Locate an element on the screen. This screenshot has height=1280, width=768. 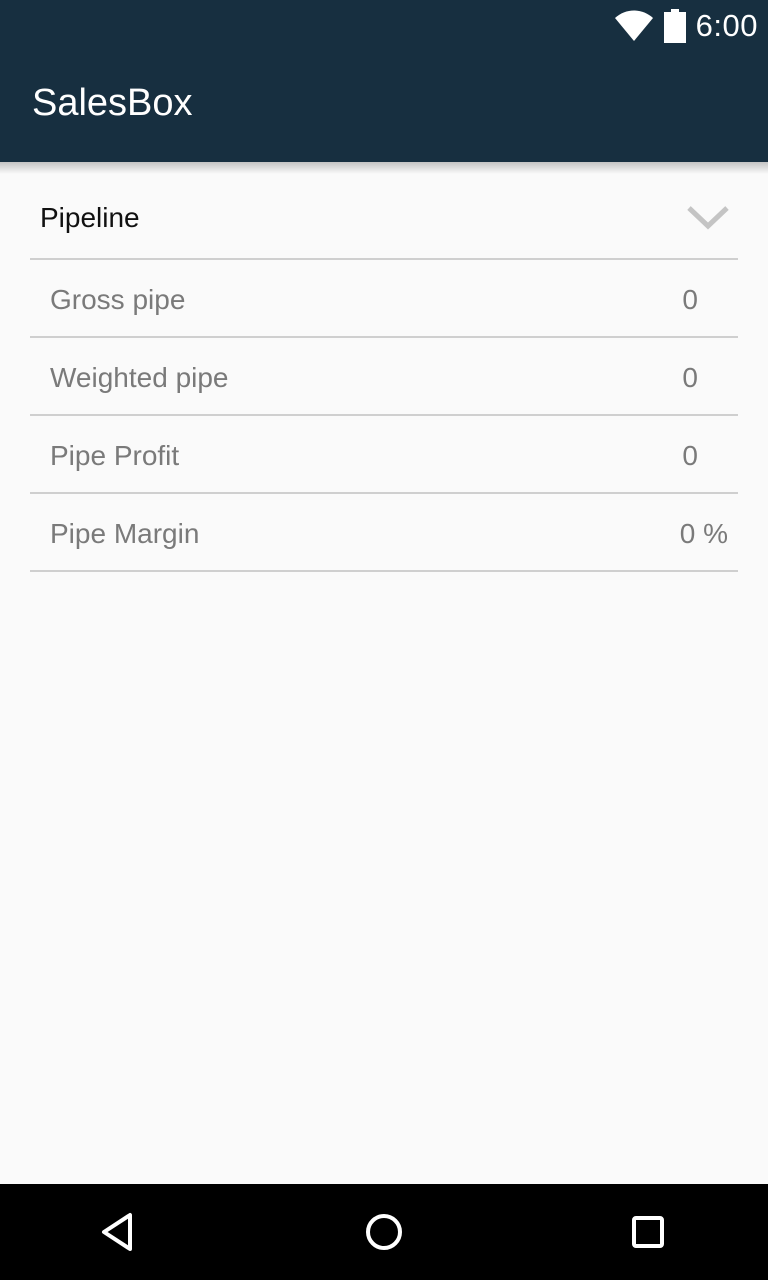
pipeline-row-gross-pipe: Gross pipe 0 is located at coordinates (384, 299).